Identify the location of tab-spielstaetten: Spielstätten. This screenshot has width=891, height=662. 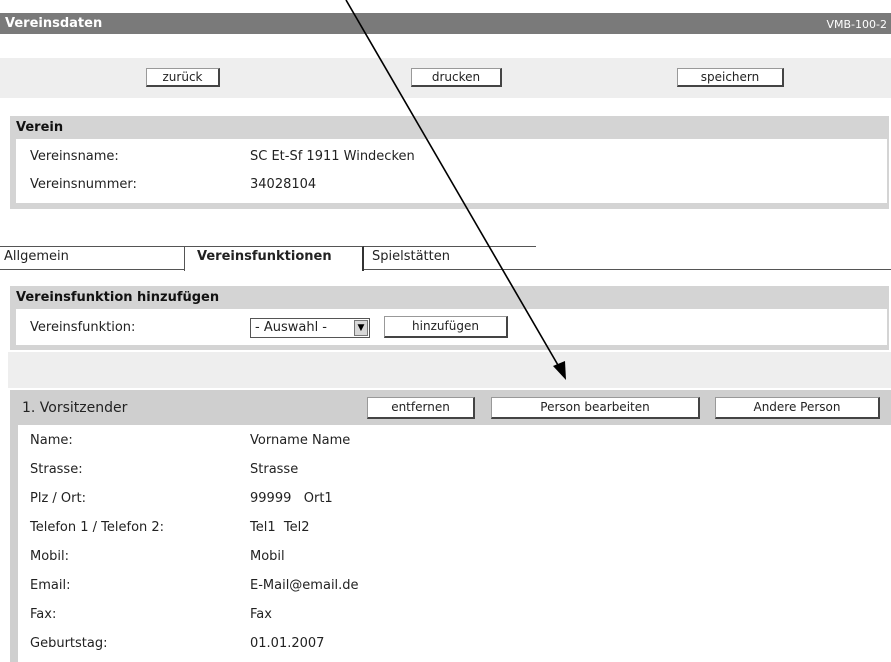
(450, 257).